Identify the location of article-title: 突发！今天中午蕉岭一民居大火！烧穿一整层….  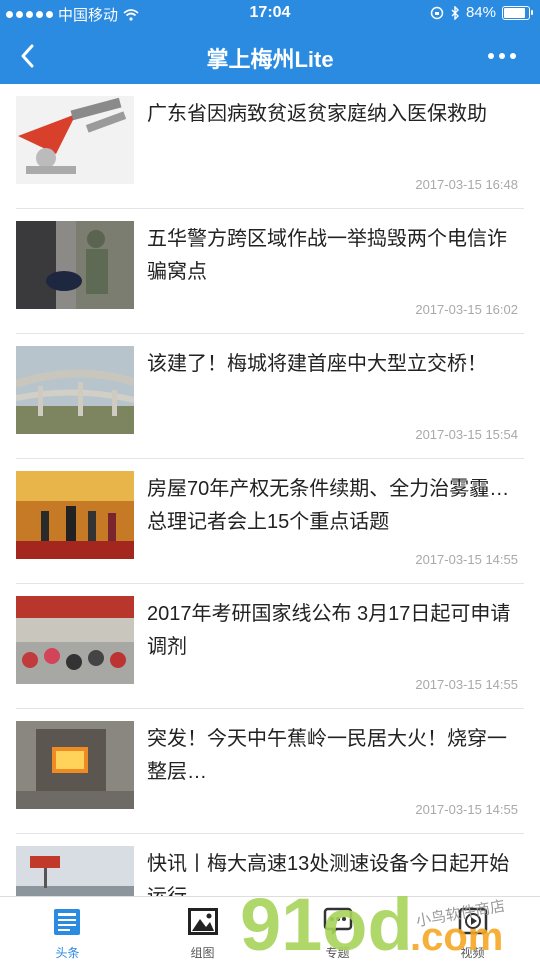
(327, 755).